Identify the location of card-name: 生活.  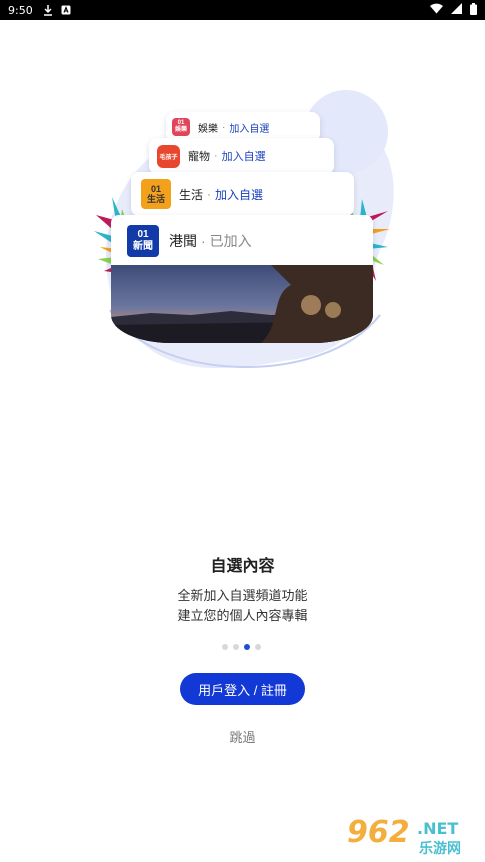
(191, 194).